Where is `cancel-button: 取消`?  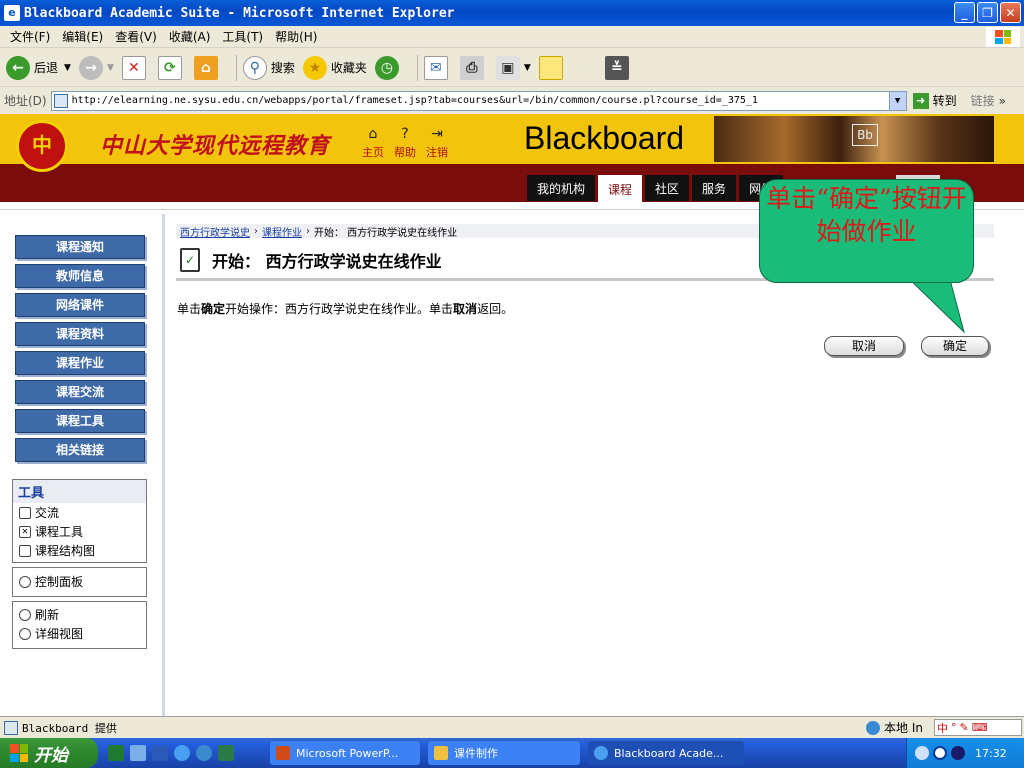 cancel-button: 取消 is located at coordinates (864, 346).